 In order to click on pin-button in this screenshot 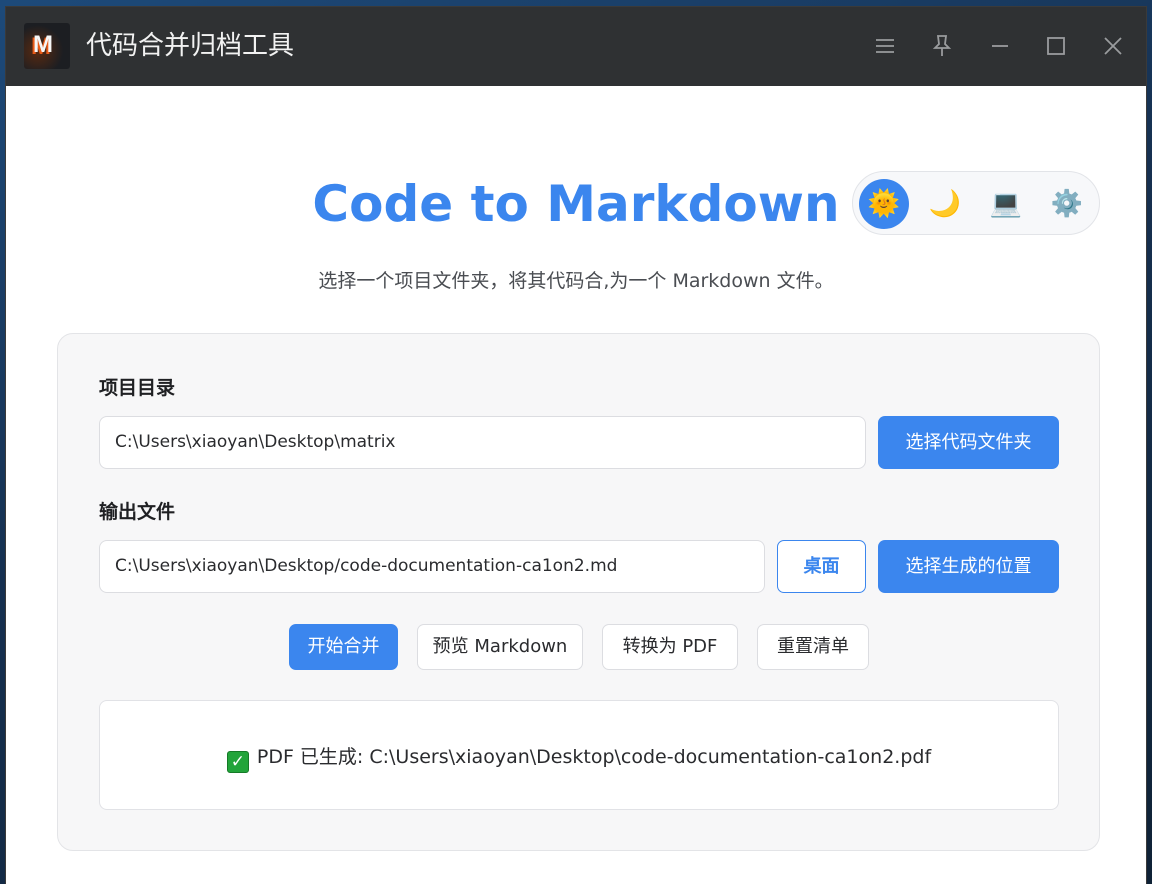, I will do `click(942, 46)`.